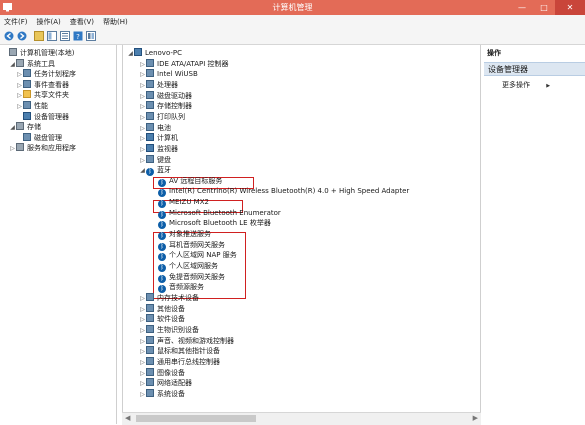  I want to click on console-tree-item: ▷ 事件查看器, so click(42, 85).